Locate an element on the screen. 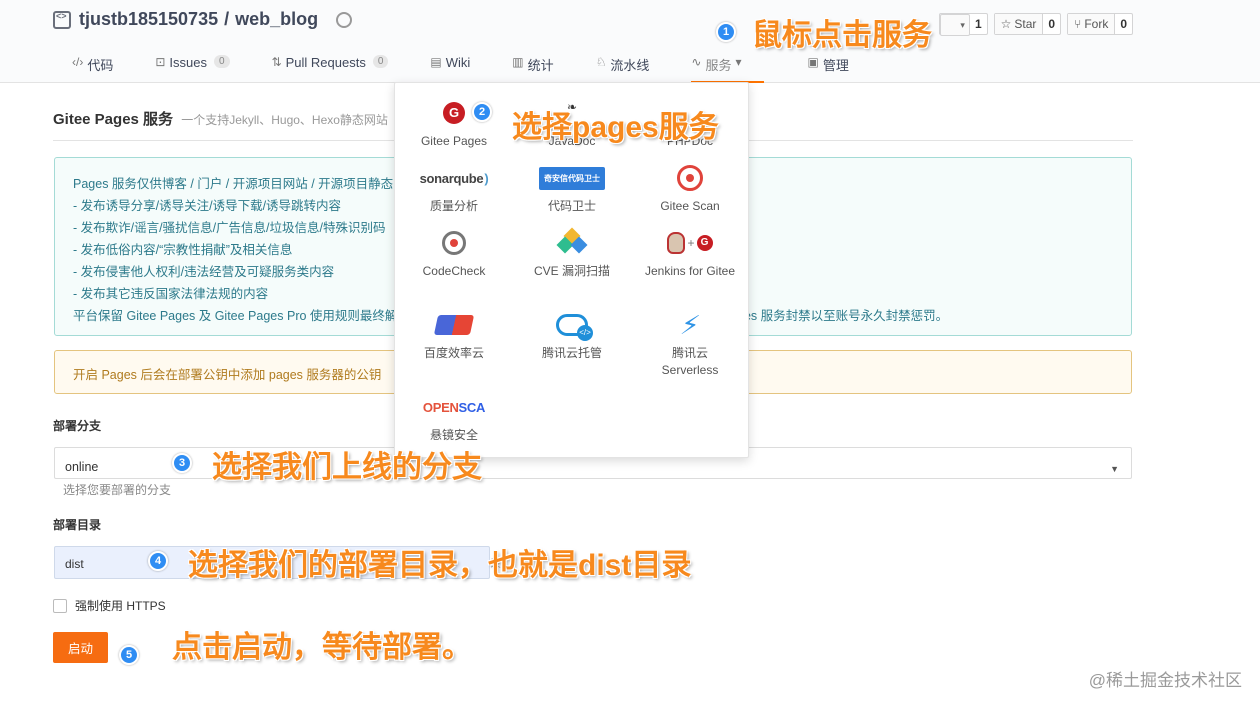 This screenshot has width=1260, height=708. service-gitee-pages: G Gitee Pages is located at coordinates (454, 124).